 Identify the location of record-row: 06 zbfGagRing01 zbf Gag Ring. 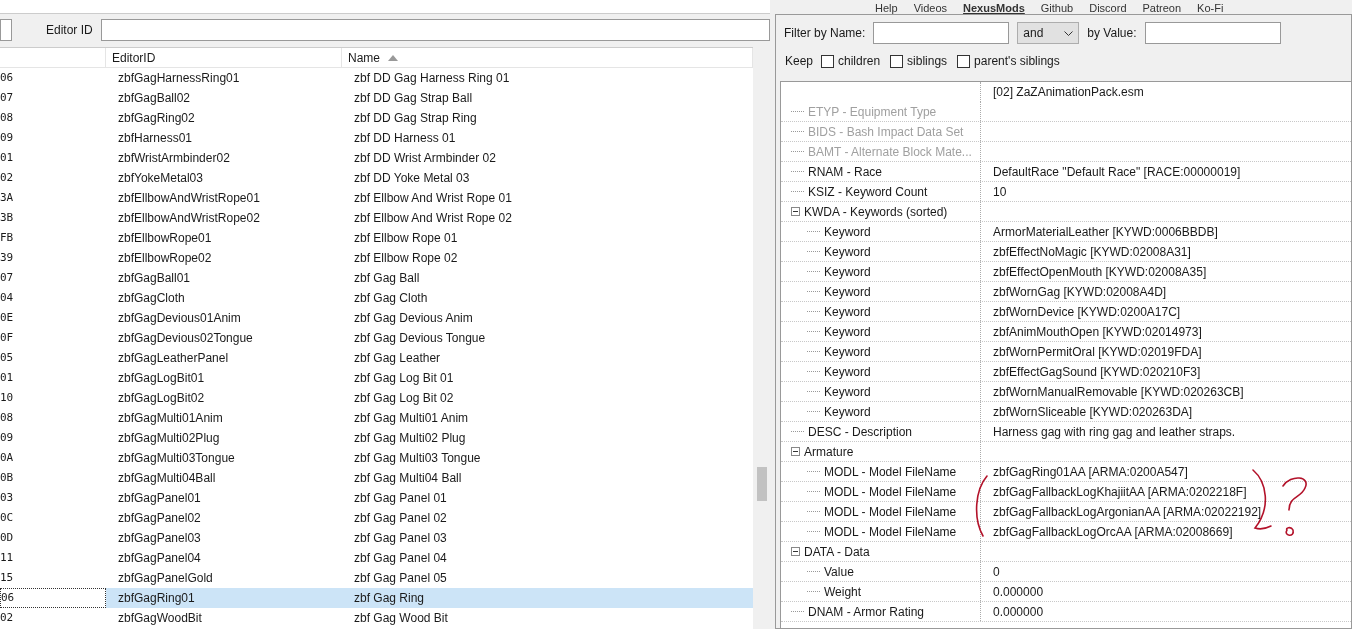
(376, 598).